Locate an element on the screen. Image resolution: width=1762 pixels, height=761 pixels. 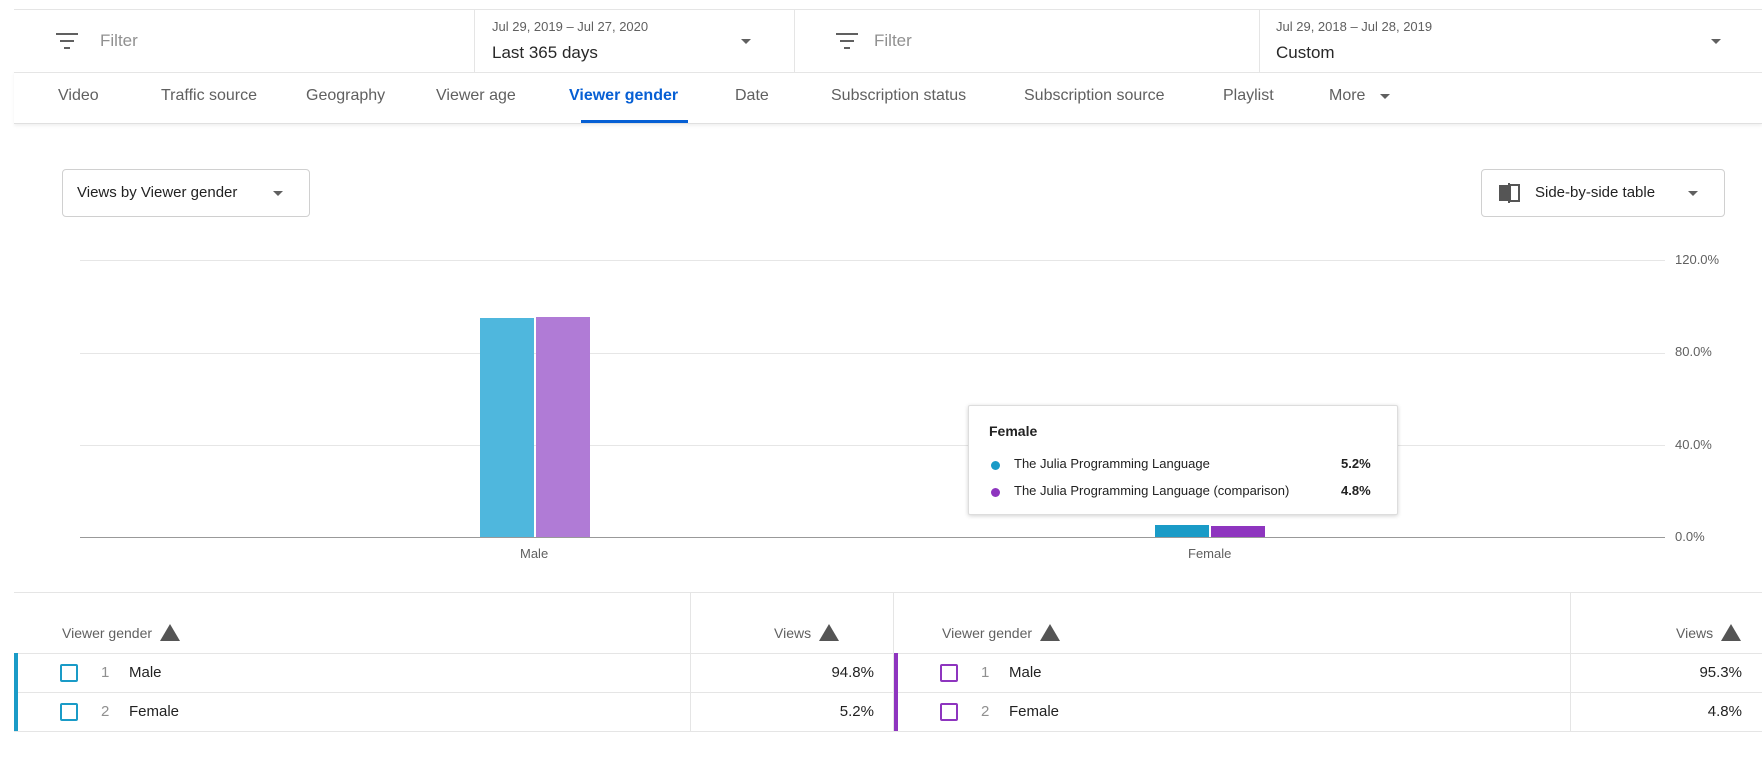
x-category-label: Female is located at coordinates (1210, 553).